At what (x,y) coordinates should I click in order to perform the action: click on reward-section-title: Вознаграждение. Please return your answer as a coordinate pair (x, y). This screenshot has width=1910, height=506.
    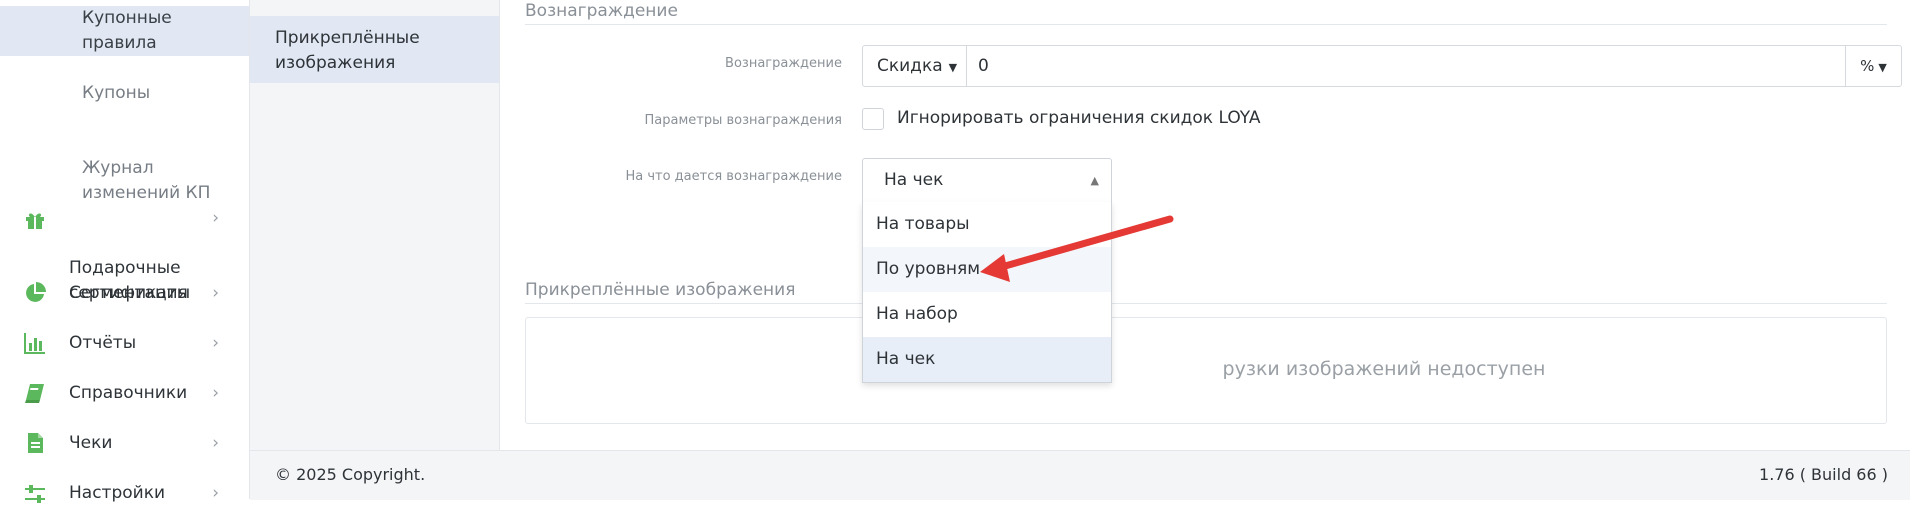
    Looking at the image, I should click on (1206, 13).